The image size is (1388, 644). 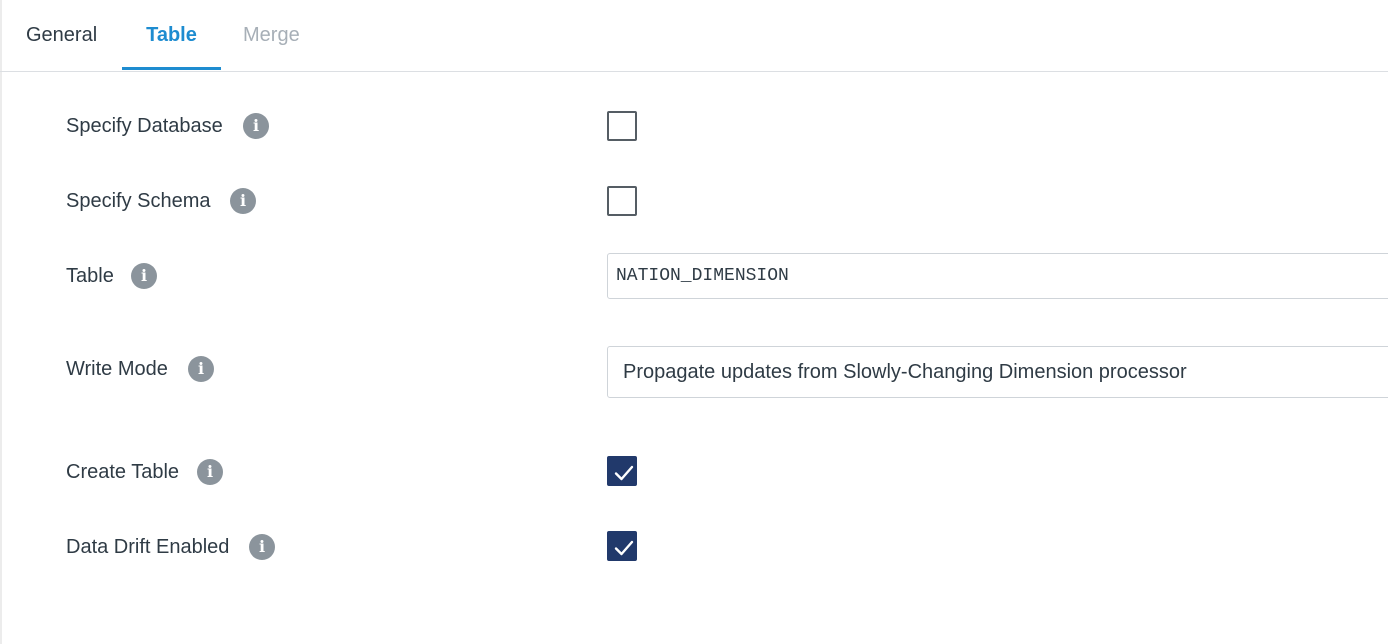 I want to click on left-panel-border, so click(x=1, y=322).